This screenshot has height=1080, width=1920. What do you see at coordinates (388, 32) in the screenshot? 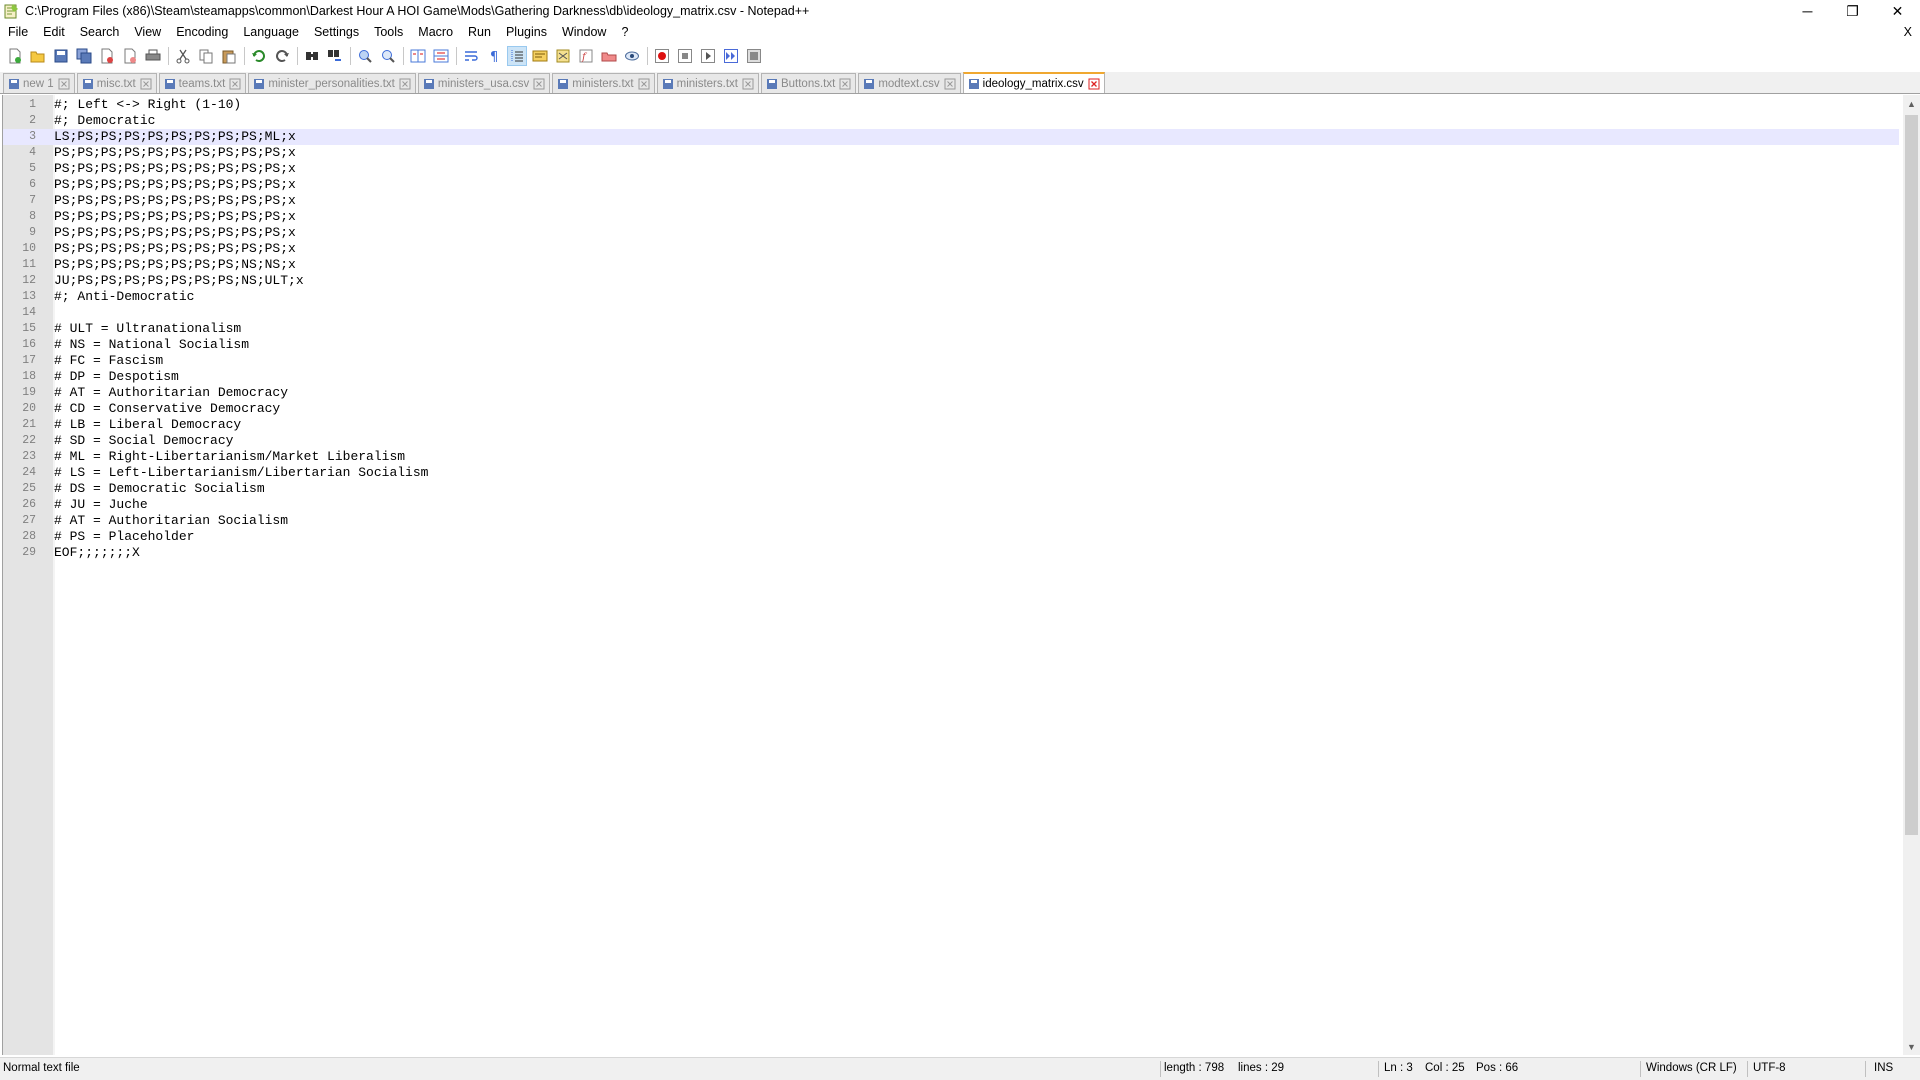
I see `menu-tools: Tools` at bounding box center [388, 32].